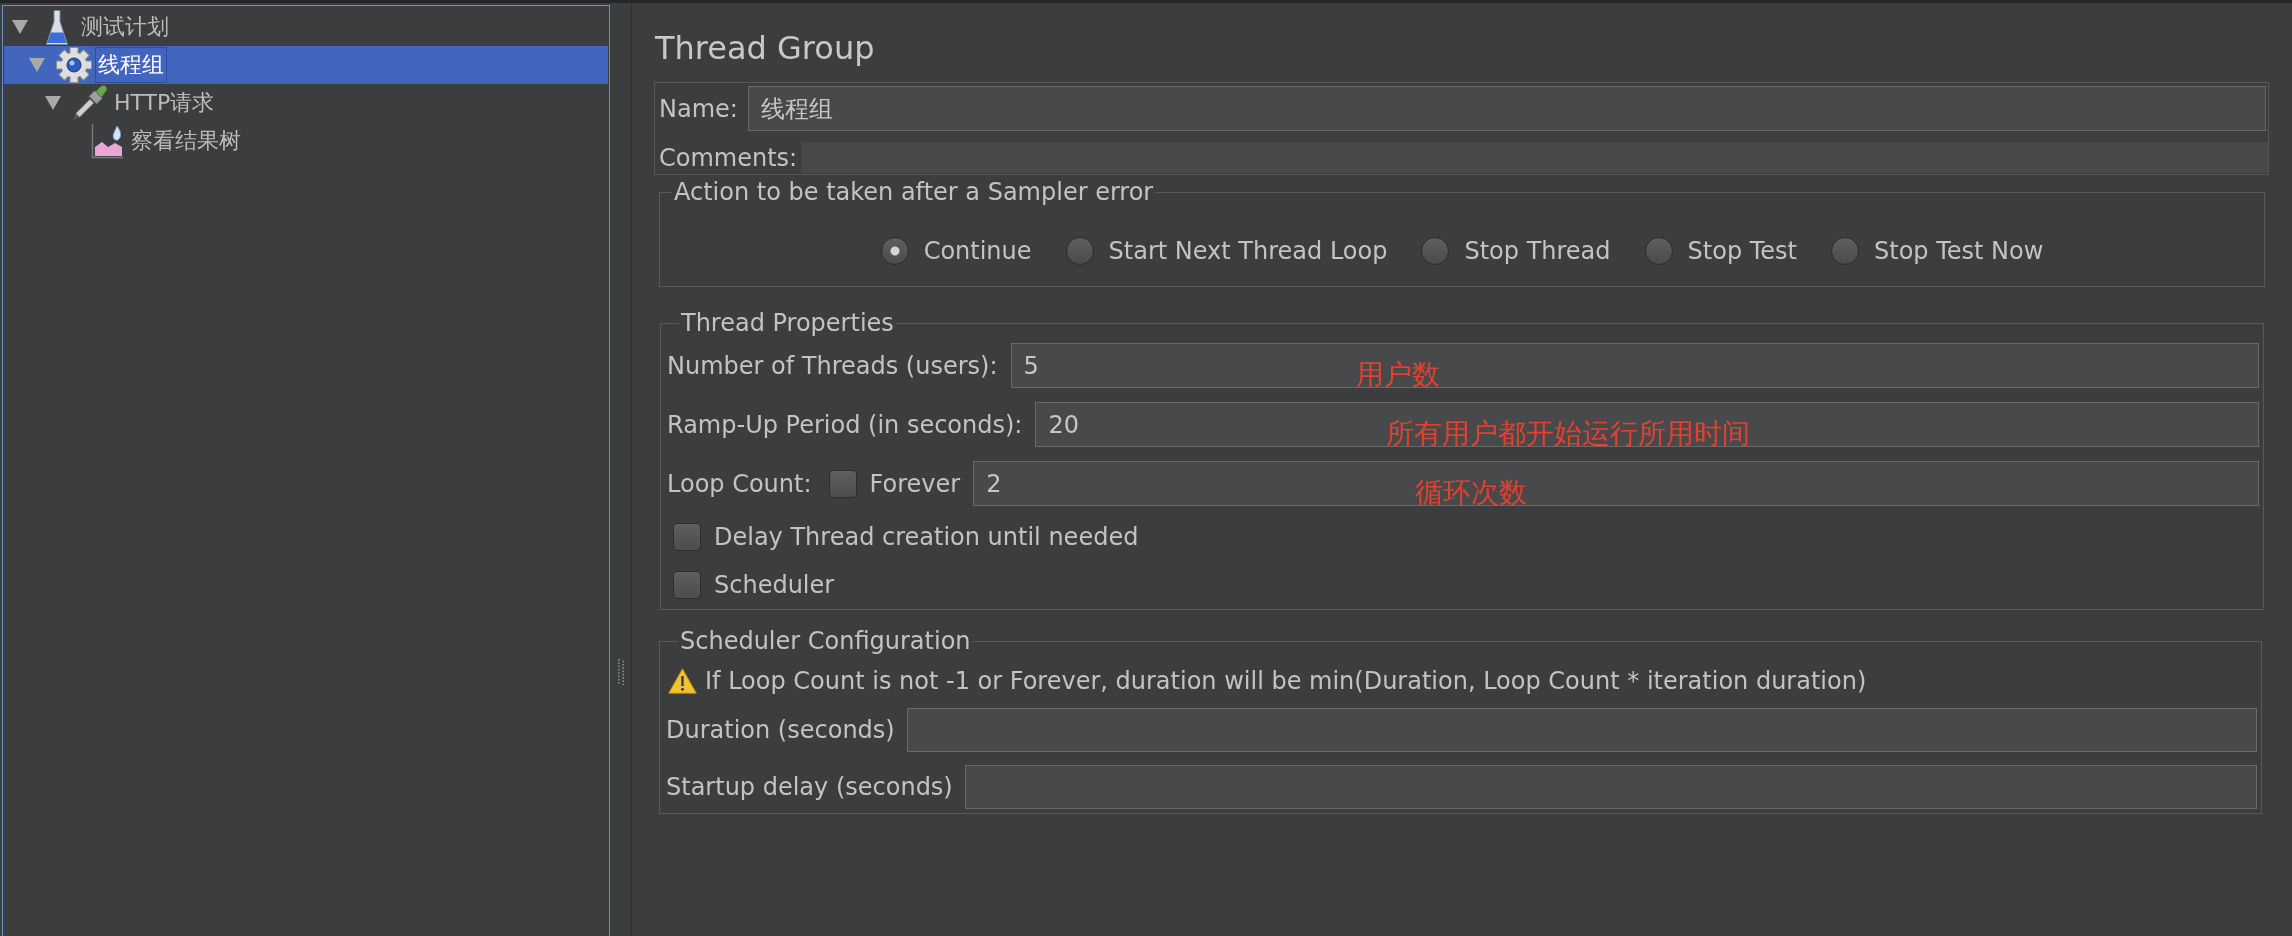 This screenshot has height=936, width=2292. I want to click on dropper-icon, so click(90, 103).